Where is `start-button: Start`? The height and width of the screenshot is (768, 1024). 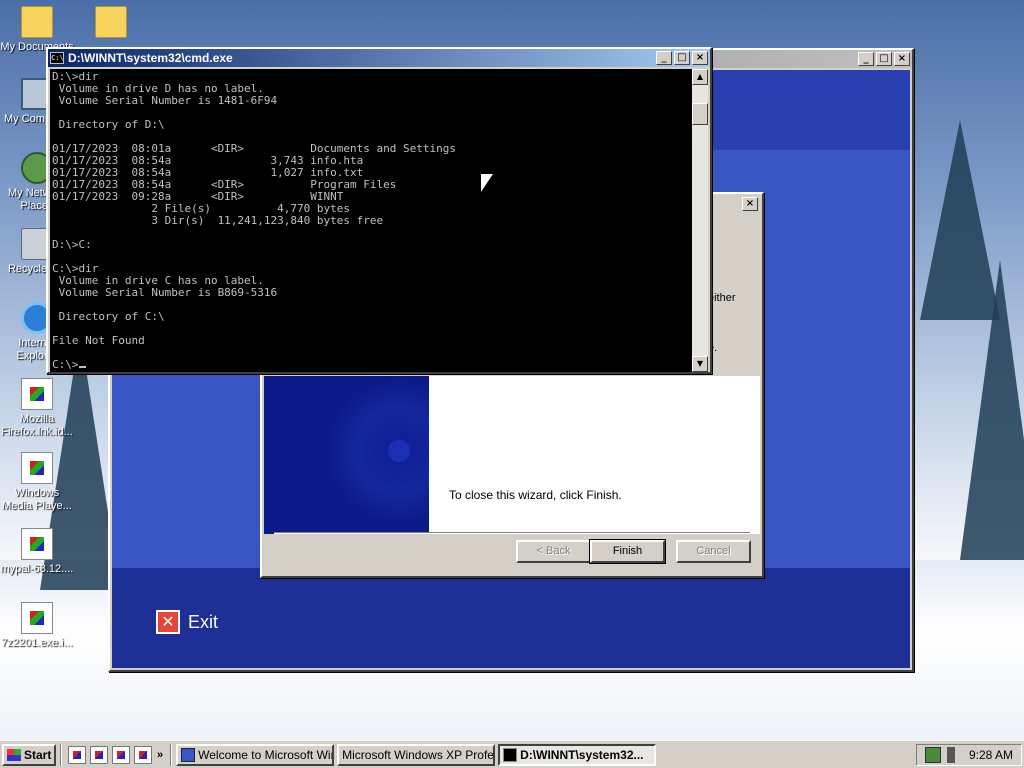
start-button: Start is located at coordinates (29, 754).